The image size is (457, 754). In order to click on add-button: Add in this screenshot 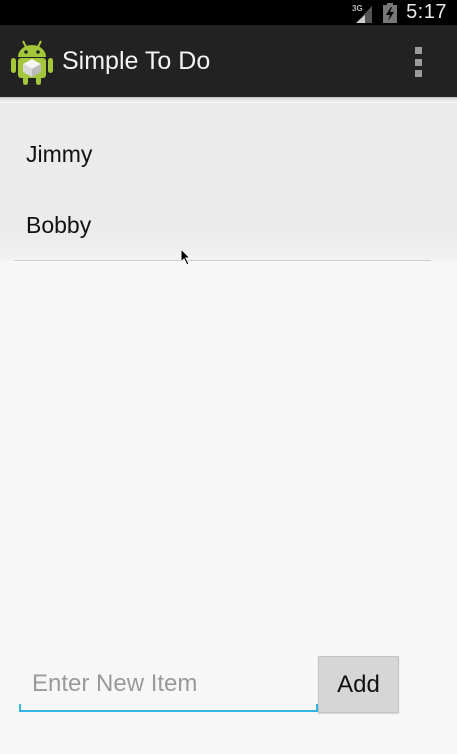, I will do `click(358, 684)`.